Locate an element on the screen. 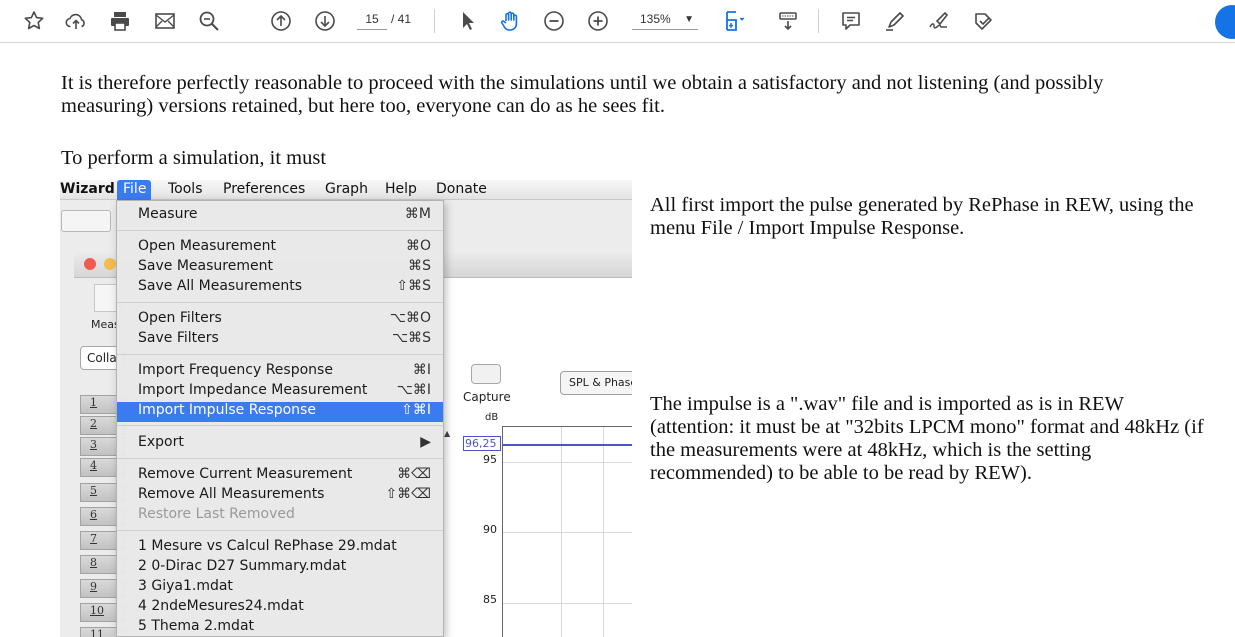 Image resolution: width=1235 pixels, height=637 pixels. menu-item-save-all: Save All Measurements ⇧⌘S is located at coordinates (284, 286).